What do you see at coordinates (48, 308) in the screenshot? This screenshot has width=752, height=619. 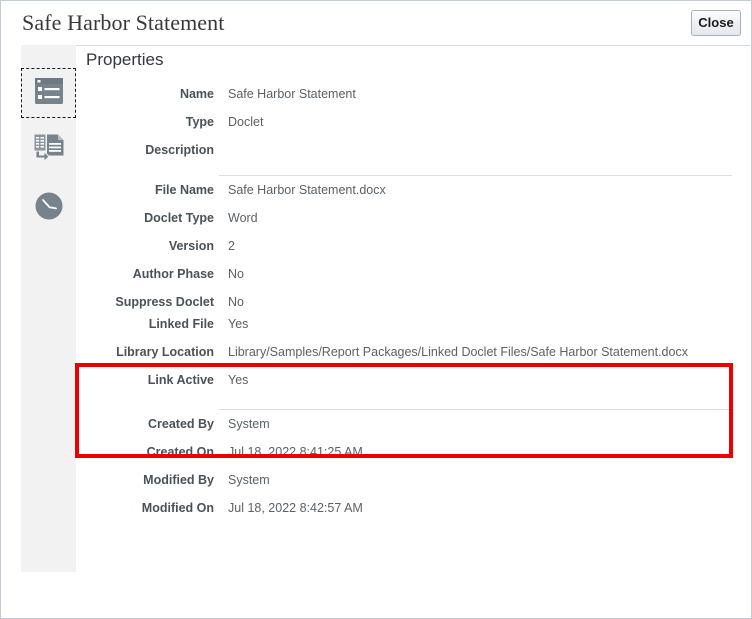 I see `sidebar` at bounding box center [48, 308].